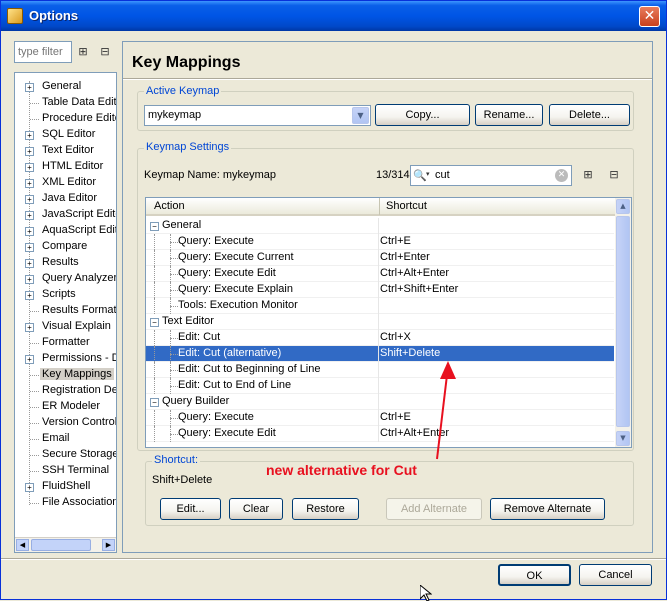 This screenshot has width=667, height=601. I want to click on sidebar-item: + Text Editor, so click(65, 151).